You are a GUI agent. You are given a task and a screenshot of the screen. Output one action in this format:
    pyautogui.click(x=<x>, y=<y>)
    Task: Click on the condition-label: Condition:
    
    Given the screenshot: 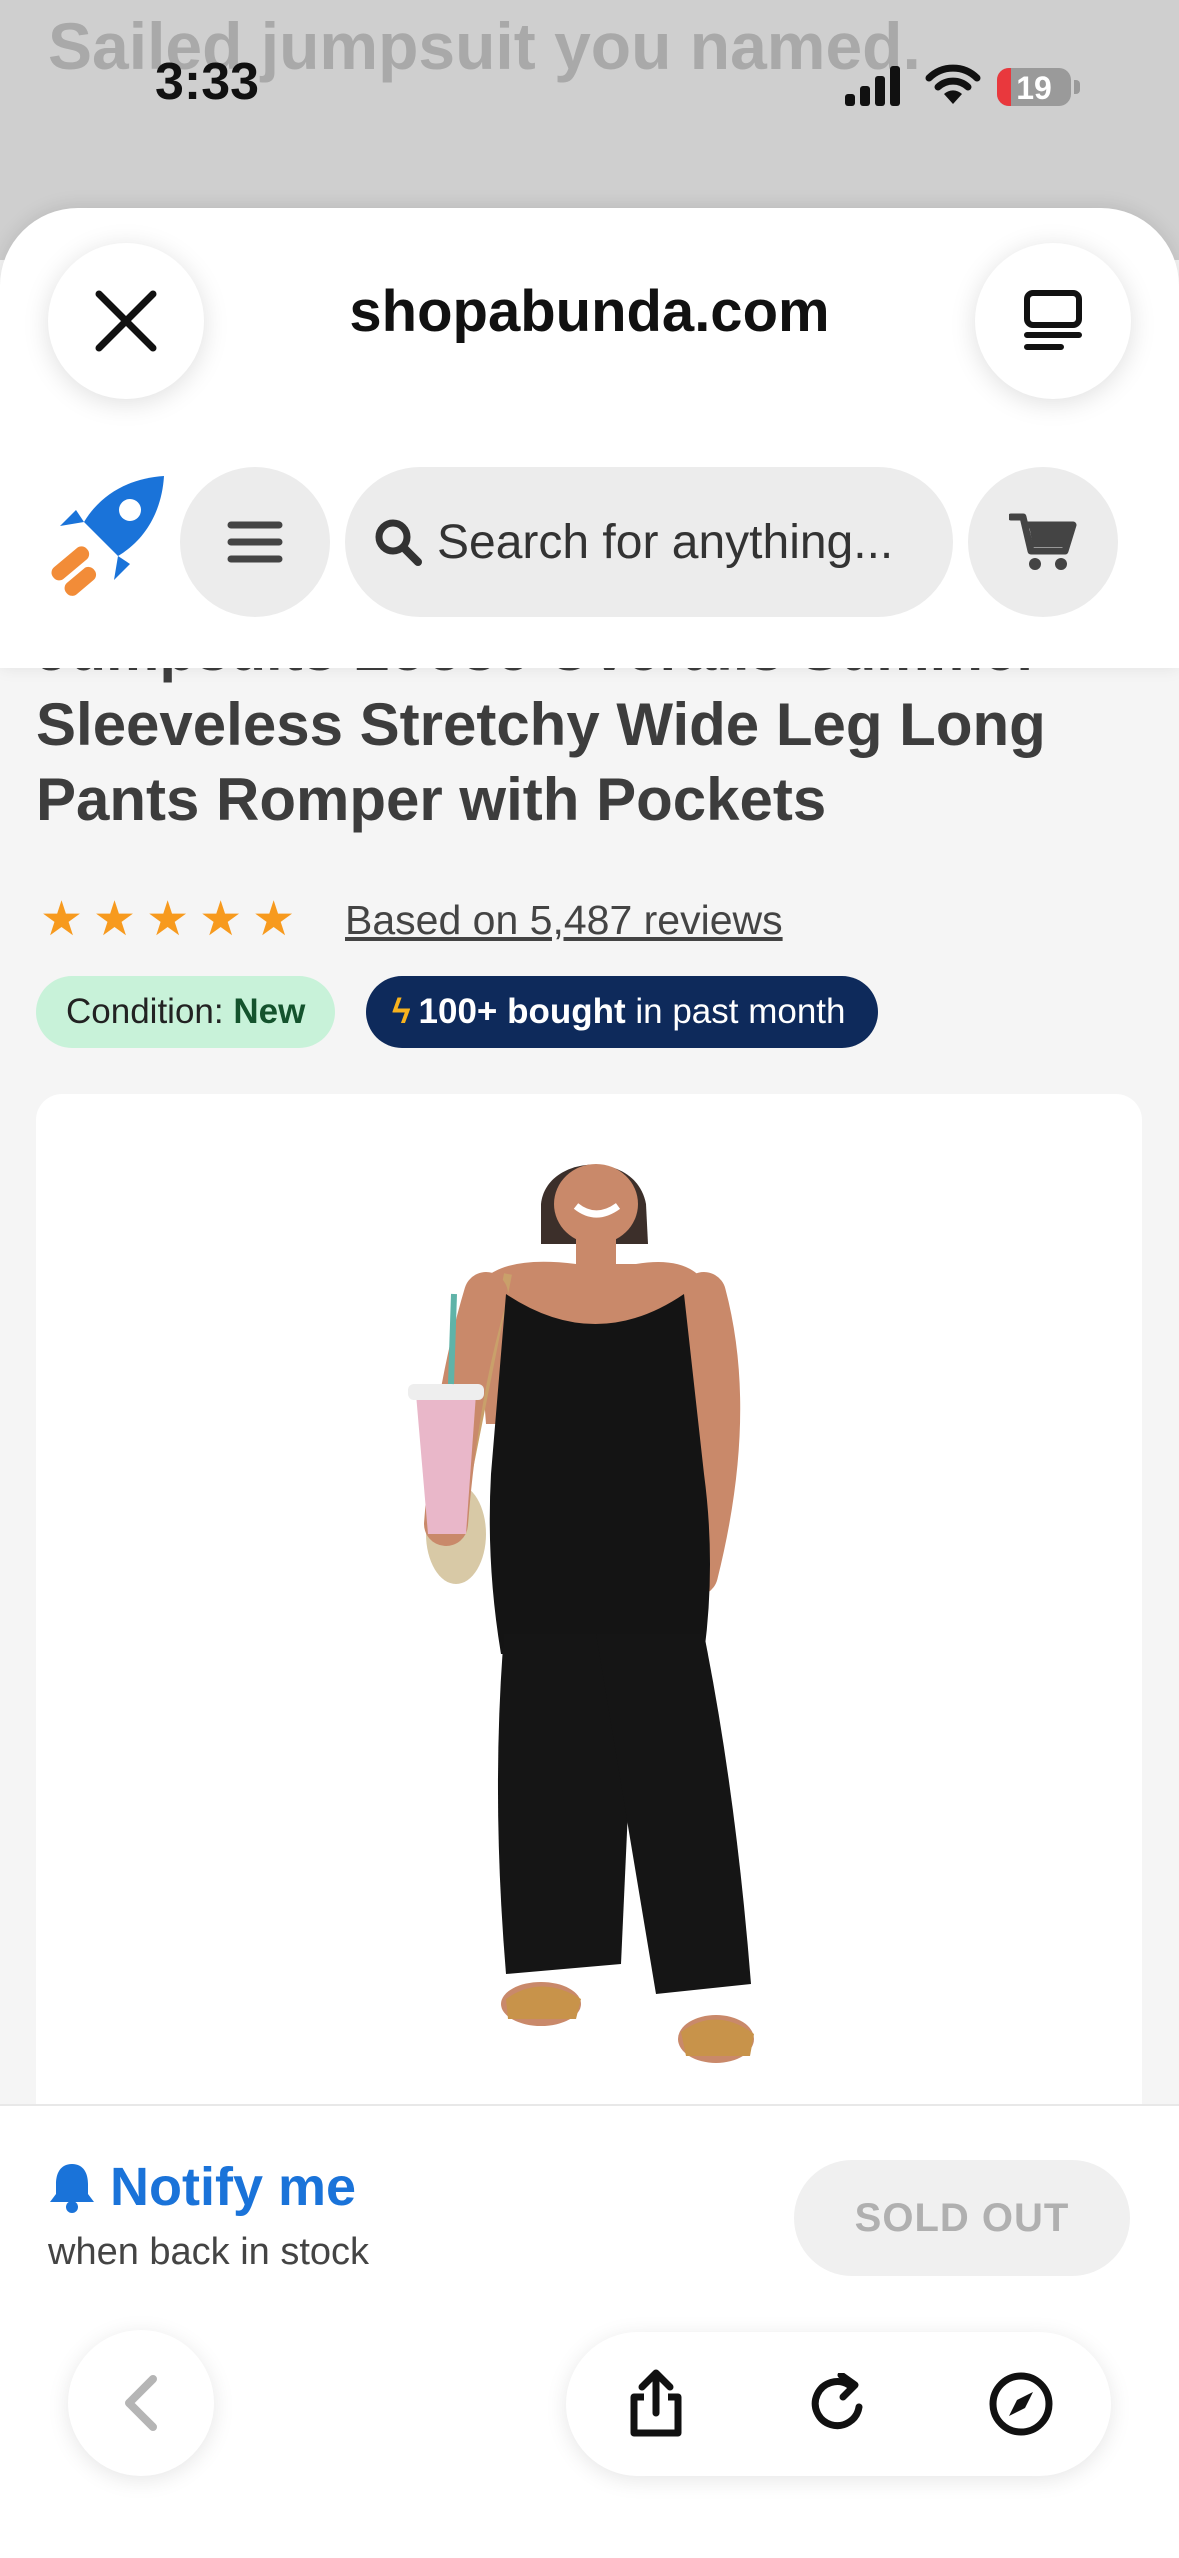 What is the action you would take?
    pyautogui.click(x=150, y=1011)
    